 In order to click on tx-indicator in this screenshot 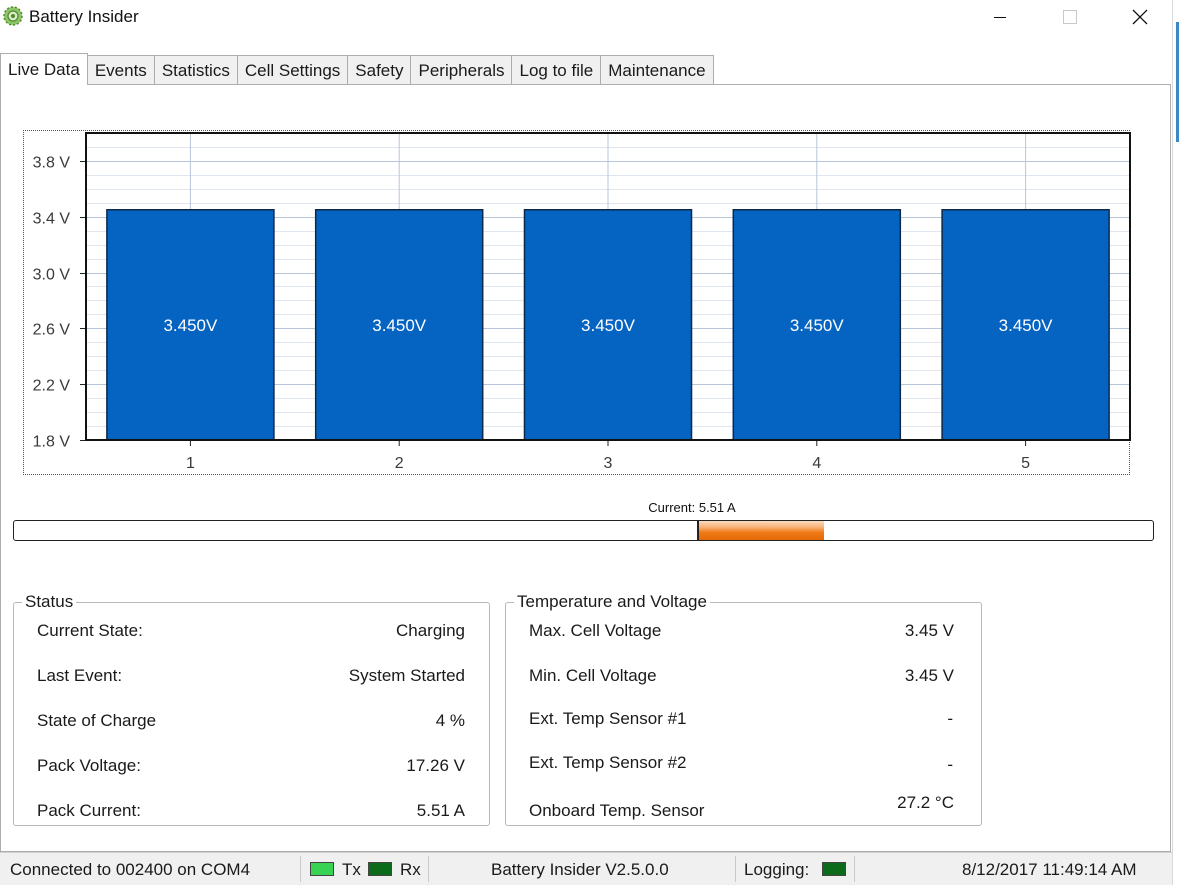, I will do `click(322, 869)`.